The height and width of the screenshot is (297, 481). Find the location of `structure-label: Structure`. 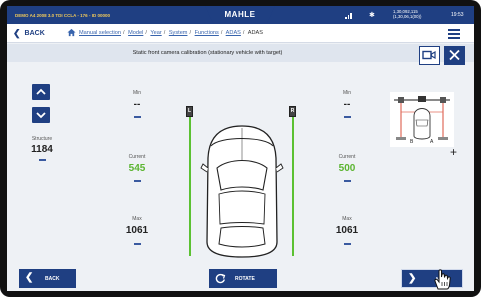

structure-label: Structure is located at coordinates (42, 139).